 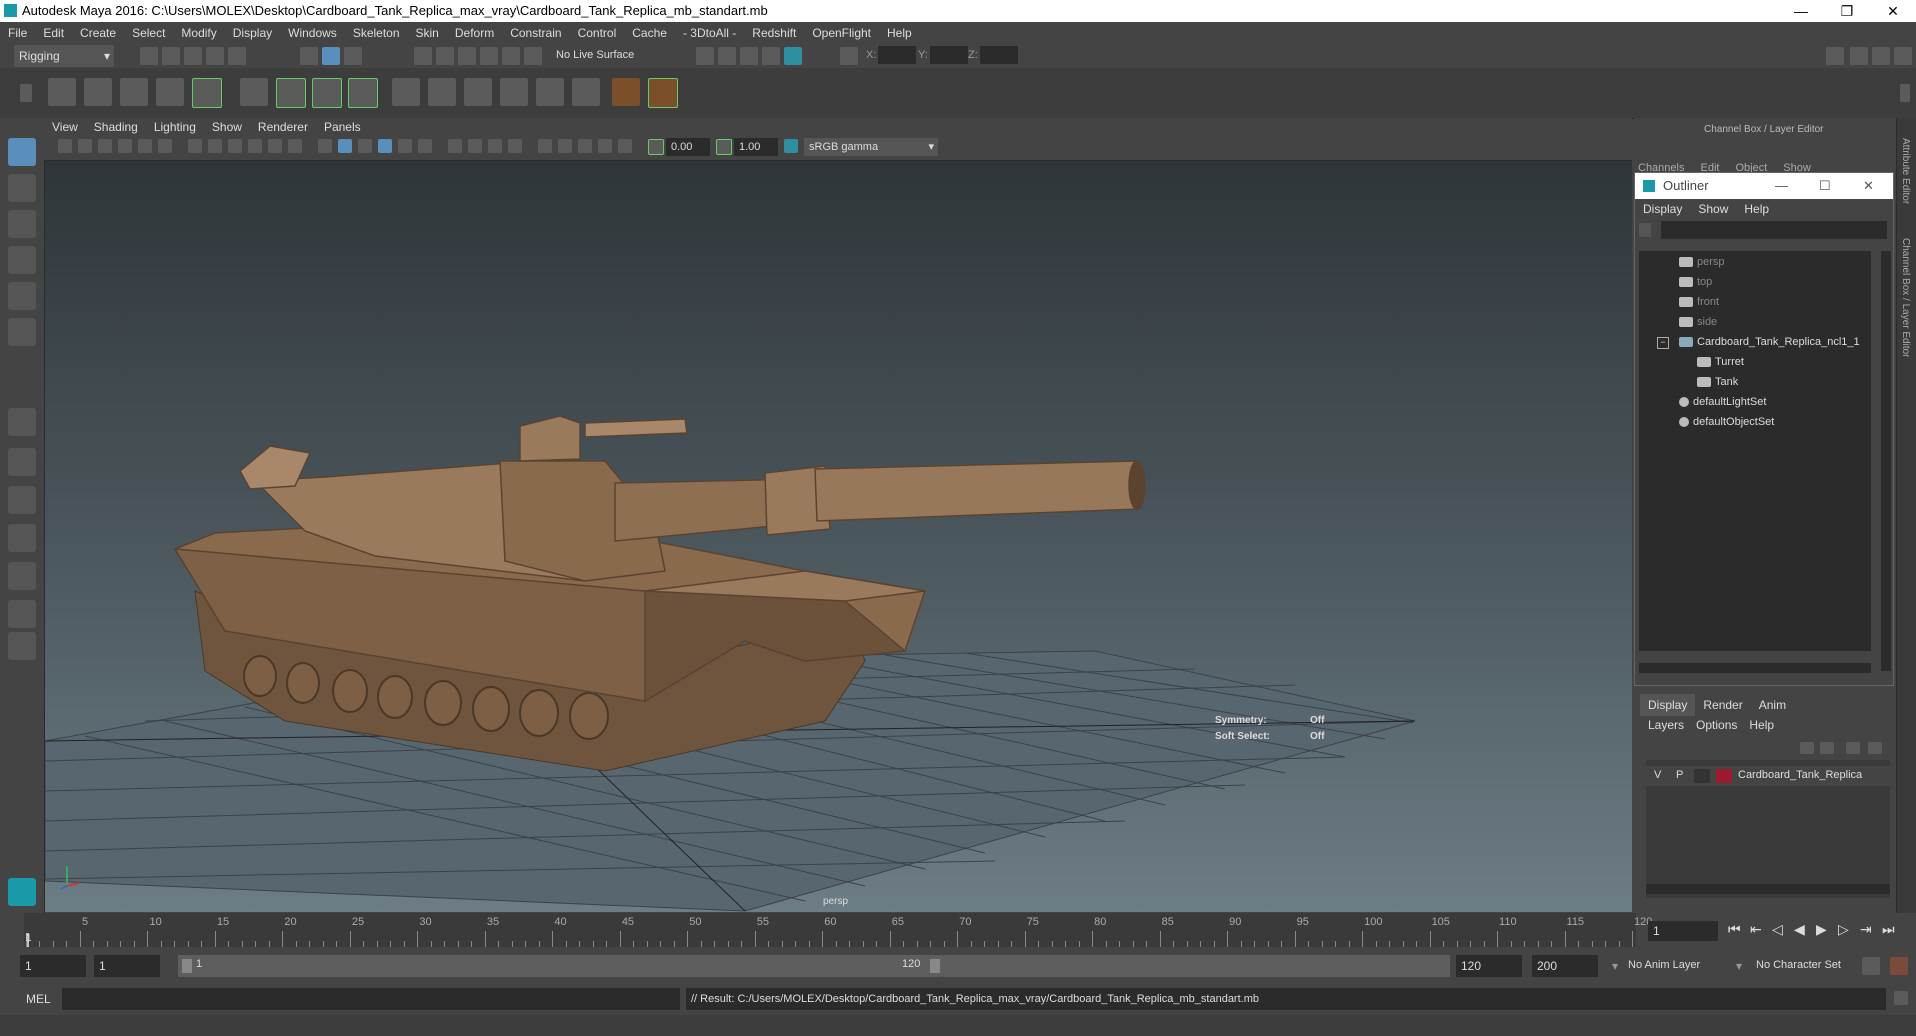 What do you see at coordinates (1672, 725) in the screenshot?
I see `layer-menu-layers: Layers` at bounding box center [1672, 725].